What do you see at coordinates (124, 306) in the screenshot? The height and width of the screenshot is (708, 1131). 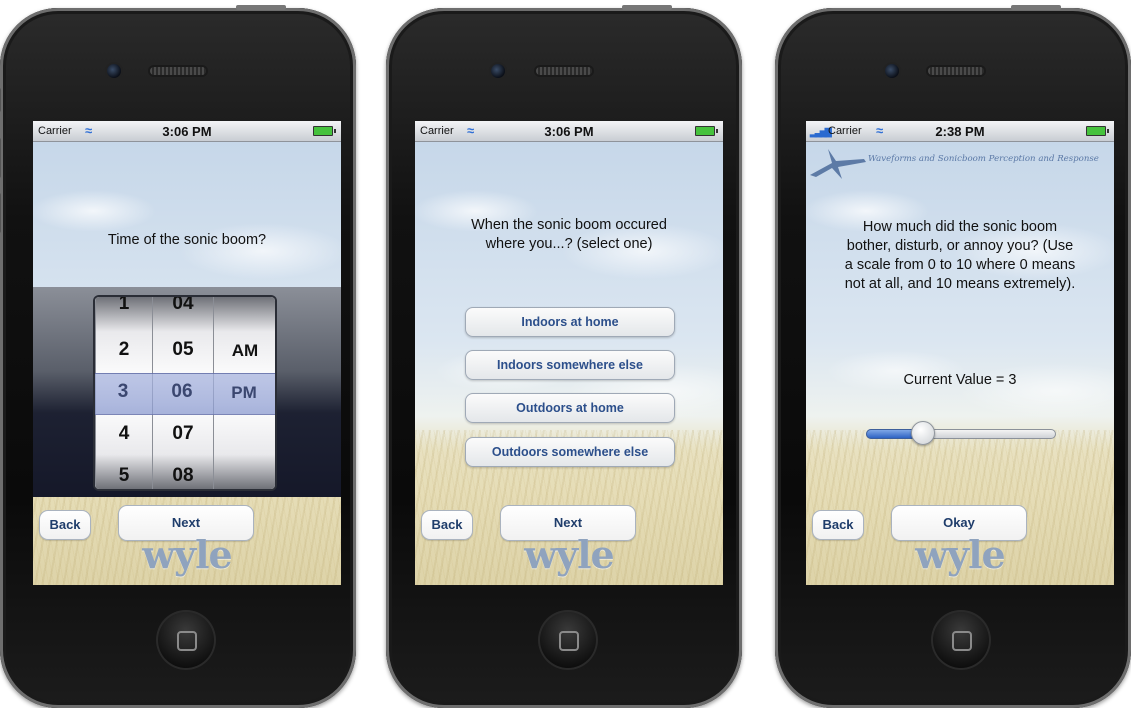 I see `hour-option: 1` at bounding box center [124, 306].